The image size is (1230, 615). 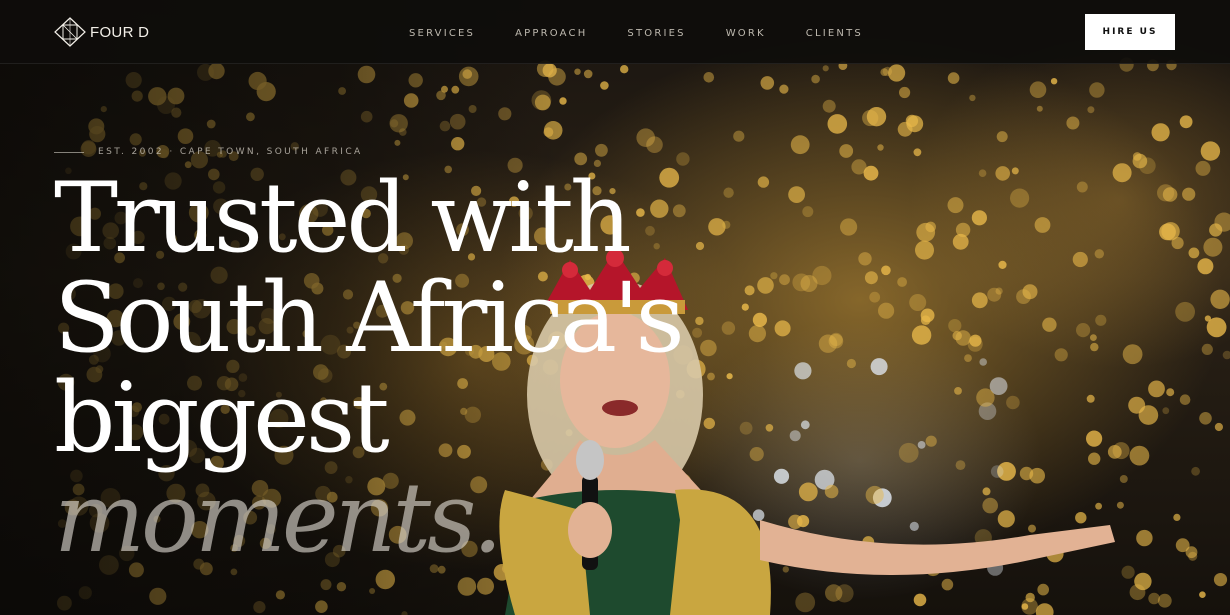 What do you see at coordinates (222, 418) in the screenshot?
I see `headline-line-3: biggest` at bounding box center [222, 418].